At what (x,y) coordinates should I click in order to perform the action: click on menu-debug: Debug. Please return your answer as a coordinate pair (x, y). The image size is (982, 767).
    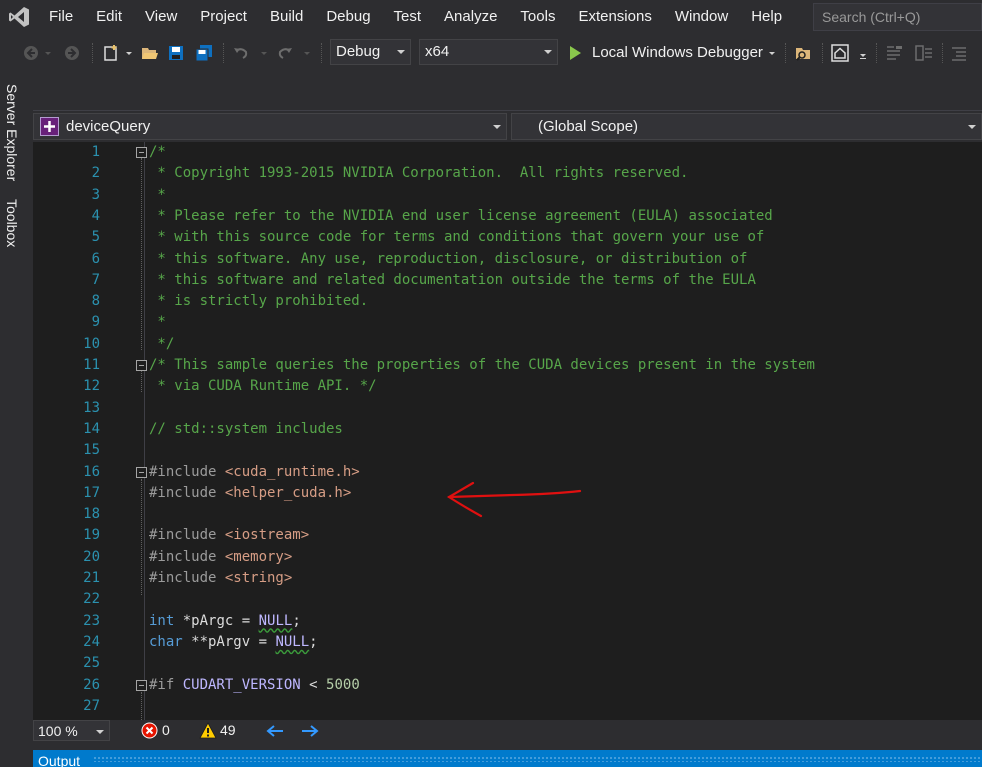
    Looking at the image, I should click on (348, 17).